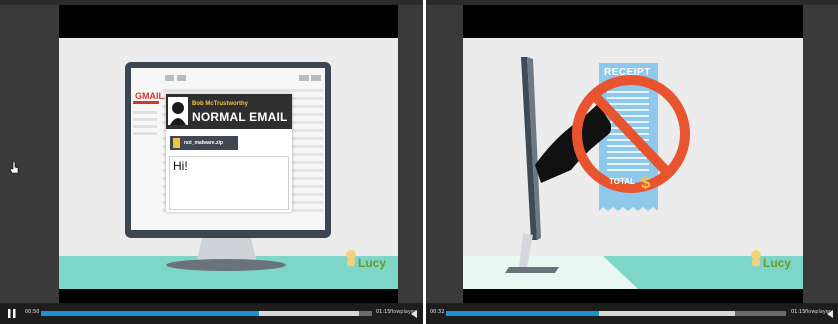 The height and width of the screenshot is (324, 838). I want to click on receipt-total-label: TOTAL, so click(622, 181).